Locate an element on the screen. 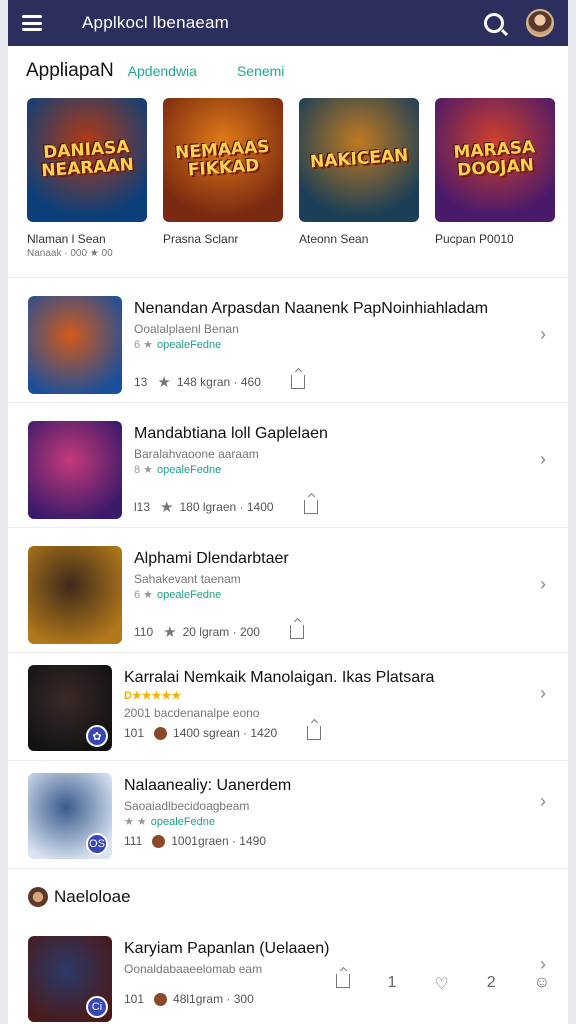 This screenshot has width=576, height=1024. list-item-meta: 101 1400 sgrean · 1420 is located at coordinates (336, 733).